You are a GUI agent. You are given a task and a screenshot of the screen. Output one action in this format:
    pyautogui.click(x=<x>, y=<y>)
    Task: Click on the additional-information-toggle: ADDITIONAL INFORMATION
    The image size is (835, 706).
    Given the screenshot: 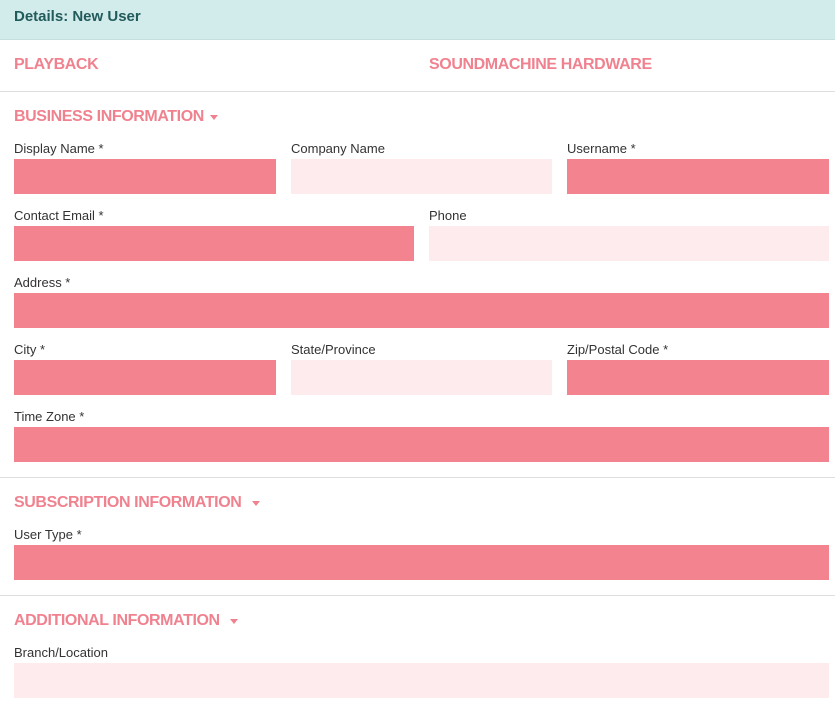 What is the action you would take?
    pyautogui.click(x=126, y=621)
    